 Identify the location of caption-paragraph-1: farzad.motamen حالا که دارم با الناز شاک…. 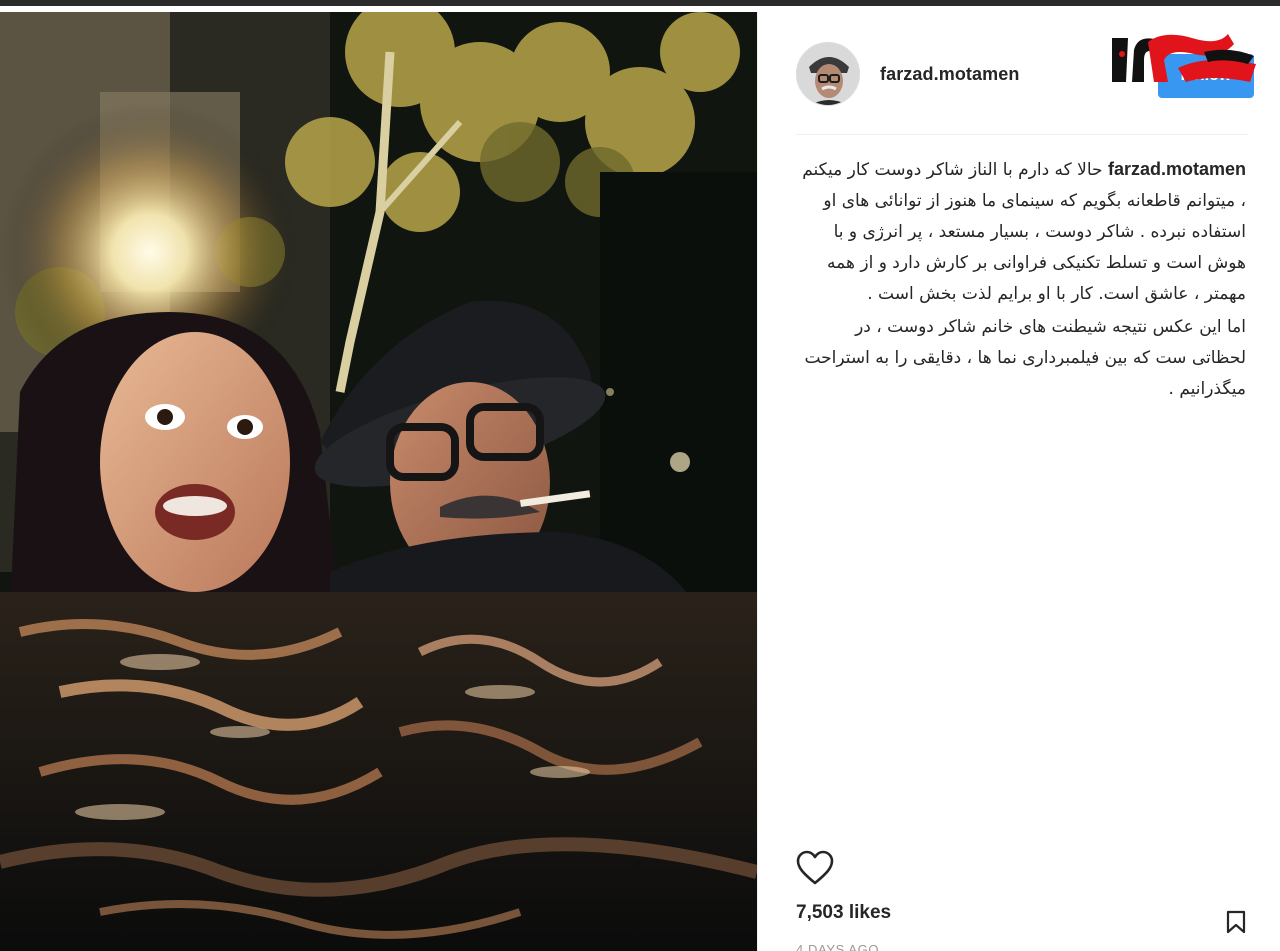
(1021, 232).